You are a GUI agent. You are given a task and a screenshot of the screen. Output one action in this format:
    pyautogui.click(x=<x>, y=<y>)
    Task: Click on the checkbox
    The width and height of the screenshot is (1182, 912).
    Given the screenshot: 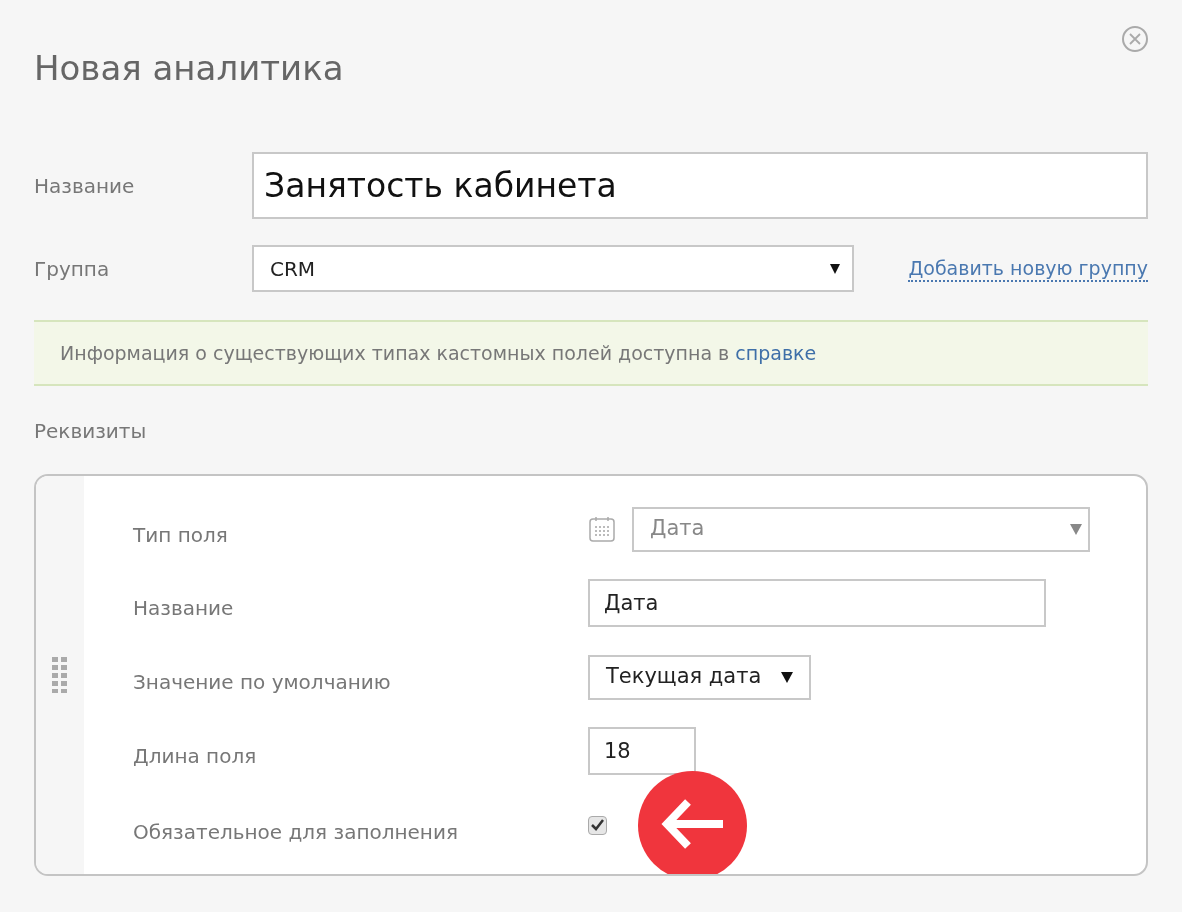 What is the action you would take?
    pyautogui.click(x=597, y=825)
    